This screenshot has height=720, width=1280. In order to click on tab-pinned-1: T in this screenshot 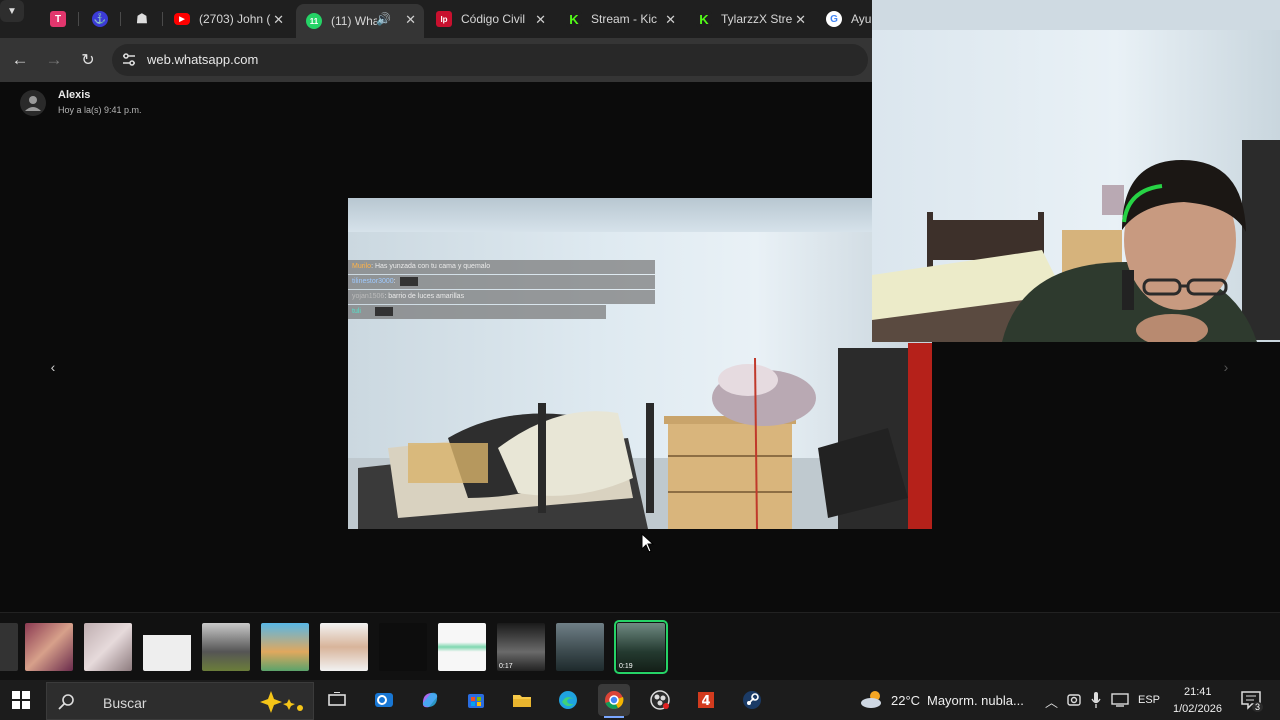, I will do `click(58, 19)`.